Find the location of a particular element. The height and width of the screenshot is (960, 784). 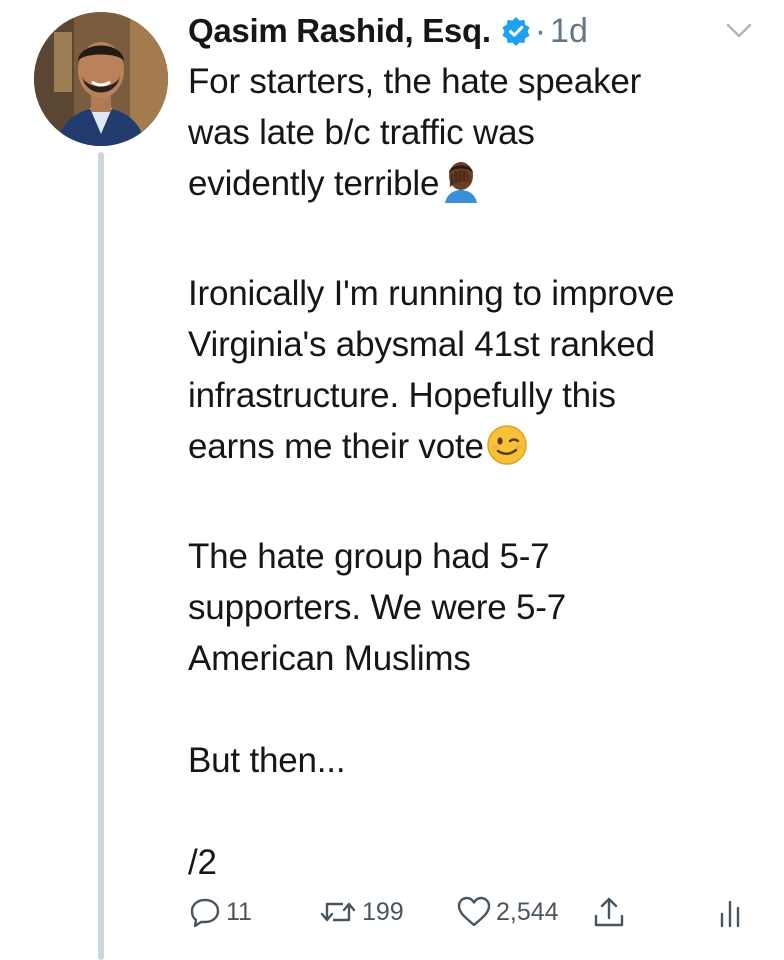

thread-connector-line is located at coordinates (101, 556).